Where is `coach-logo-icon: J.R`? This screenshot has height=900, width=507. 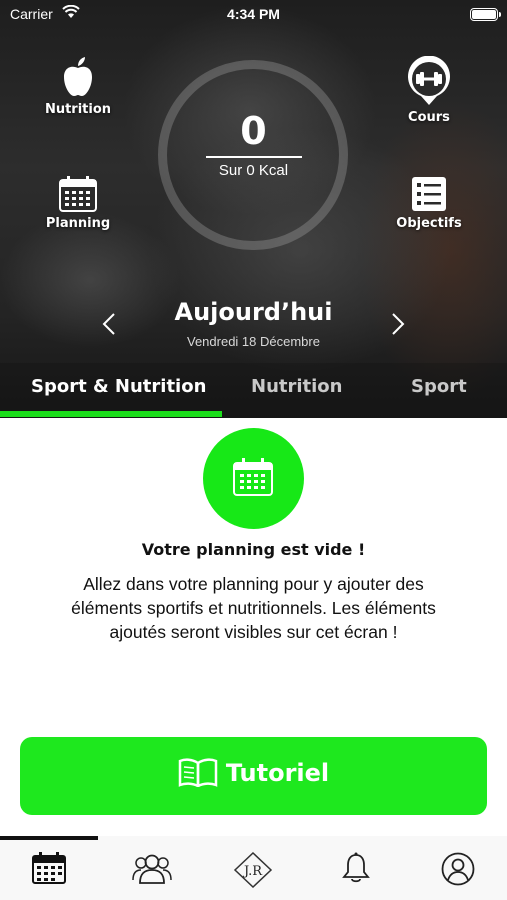 coach-logo-icon: J.R is located at coordinates (253, 870).